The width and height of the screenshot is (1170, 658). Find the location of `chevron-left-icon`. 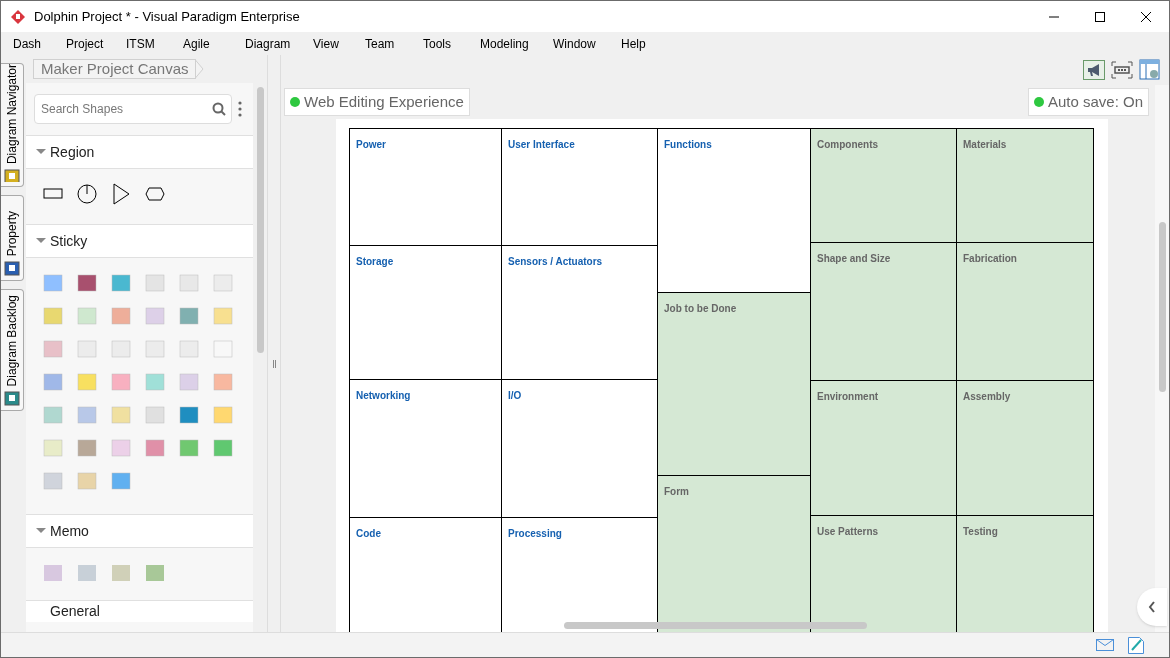

chevron-left-icon is located at coordinates (1152, 607).